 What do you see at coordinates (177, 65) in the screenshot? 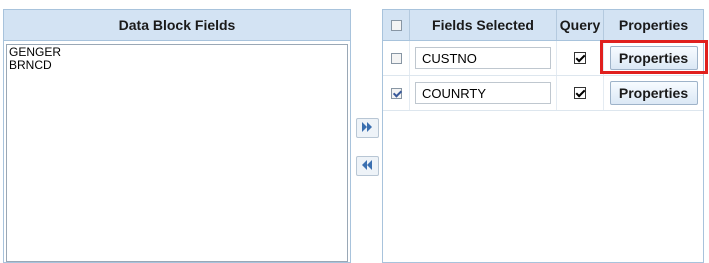
I see `list-item: BRNCD` at bounding box center [177, 65].